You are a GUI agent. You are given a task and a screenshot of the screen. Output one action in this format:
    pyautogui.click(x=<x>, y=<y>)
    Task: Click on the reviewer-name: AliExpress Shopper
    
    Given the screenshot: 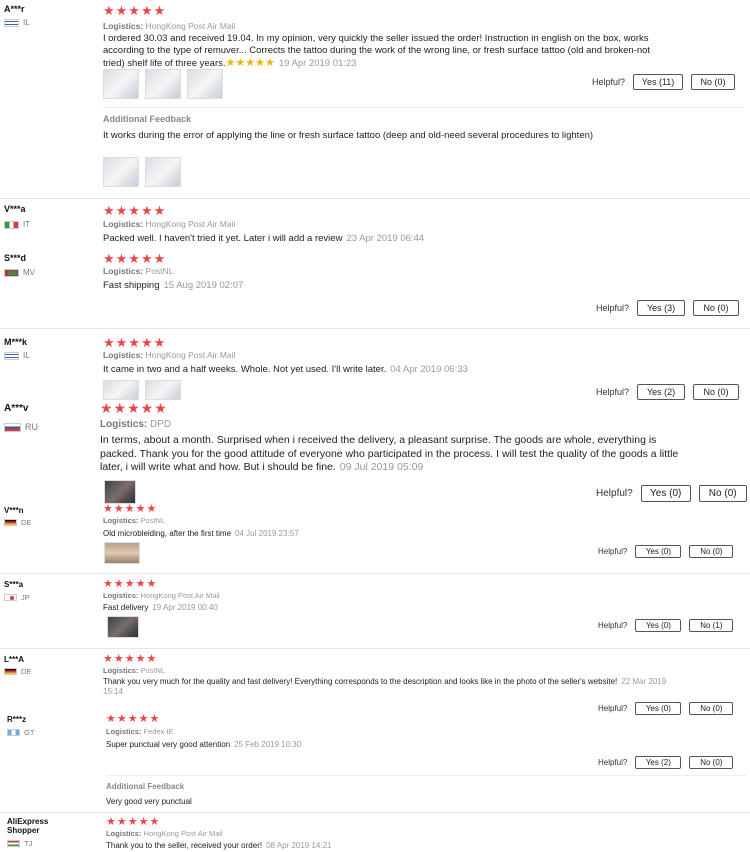 What is the action you would take?
    pyautogui.click(x=28, y=826)
    